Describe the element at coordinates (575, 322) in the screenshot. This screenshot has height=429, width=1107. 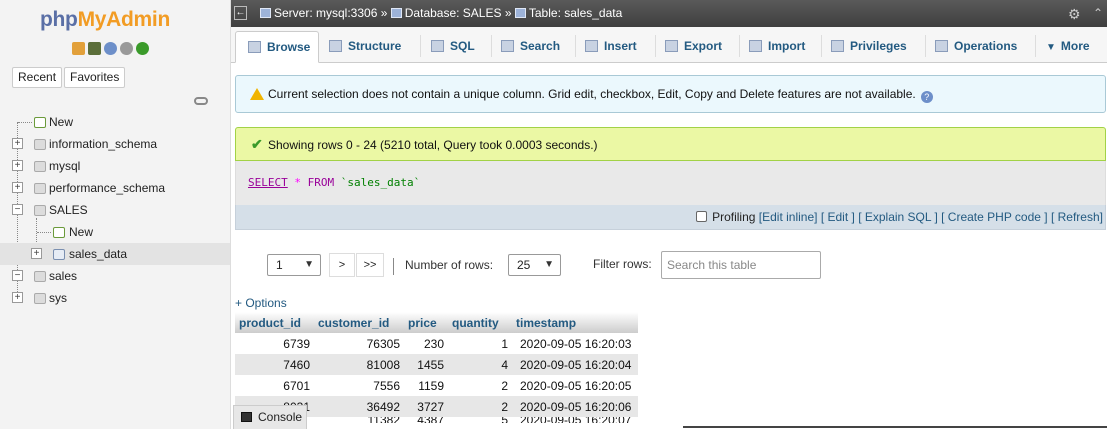
I see `column-header-timestamp: timestamp` at that location.